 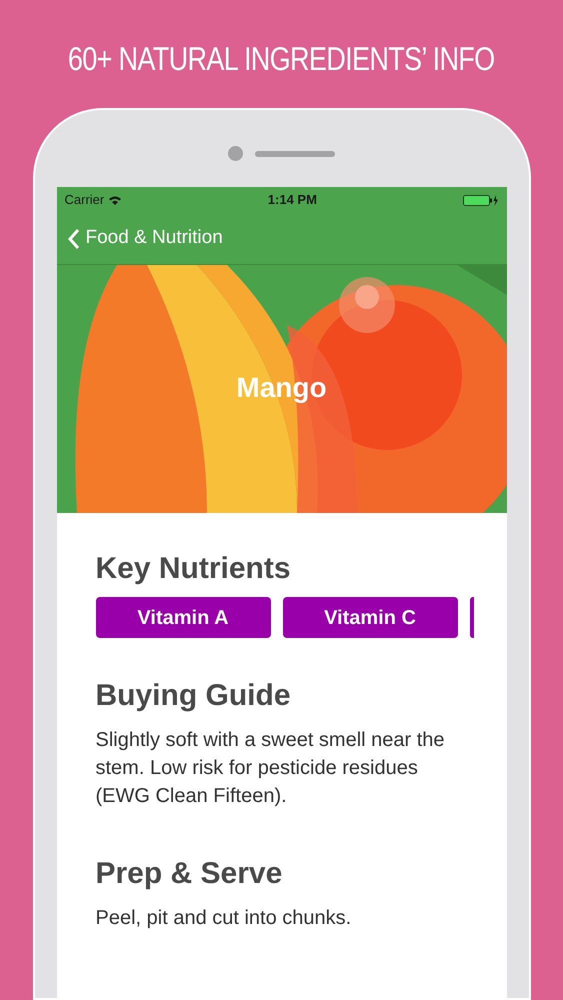 I want to click on carrier-label: Carrier, so click(x=84, y=200).